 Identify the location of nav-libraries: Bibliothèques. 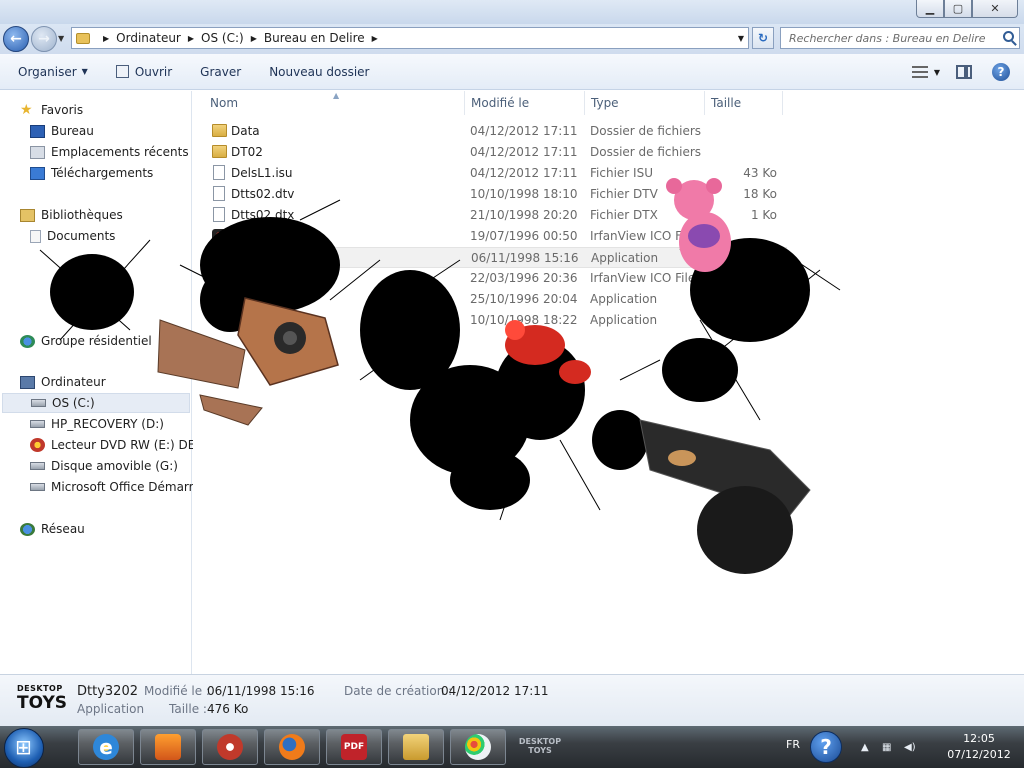
(71, 215).